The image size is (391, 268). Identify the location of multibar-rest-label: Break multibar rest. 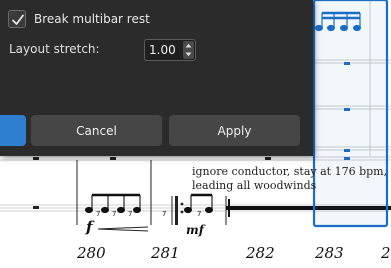
(92, 19).